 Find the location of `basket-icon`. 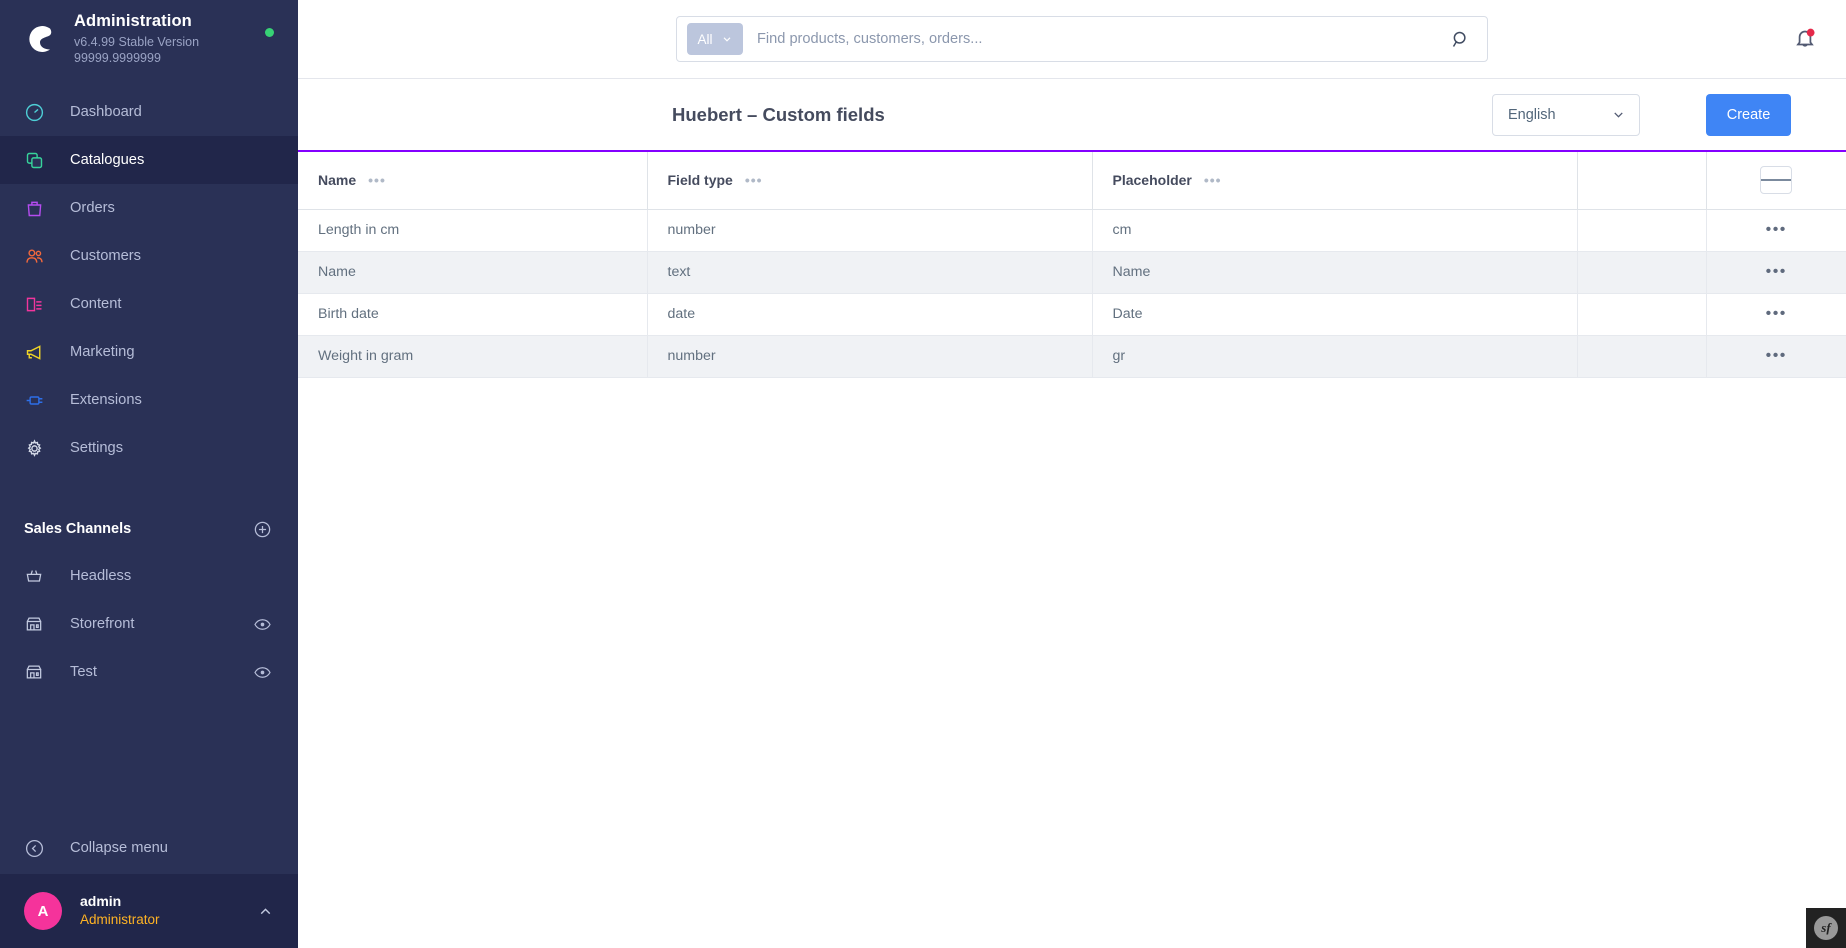

basket-icon is located at coordinates (39, 576).